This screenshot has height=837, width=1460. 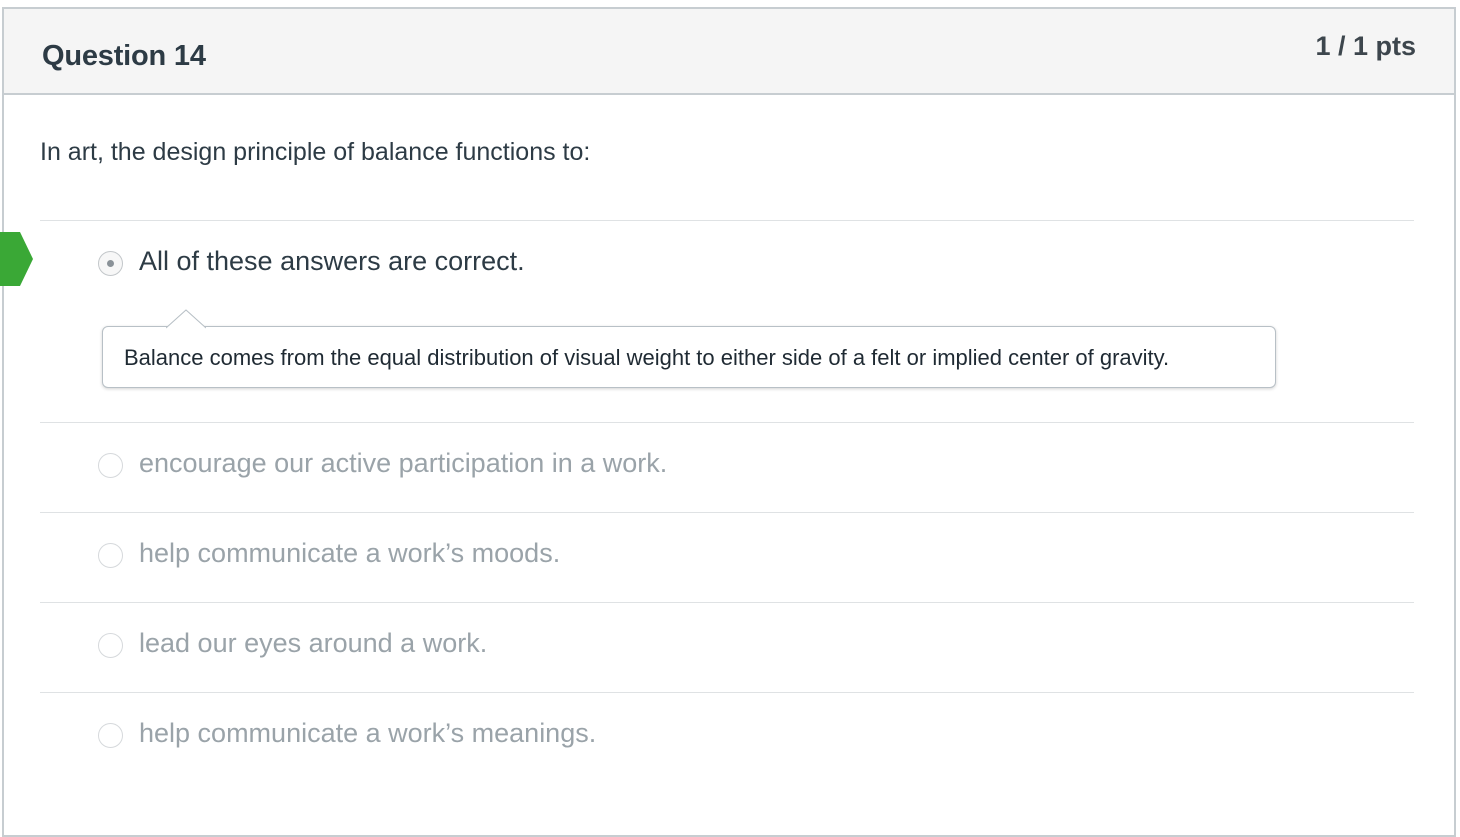 What do you see at coordinates (124, 56) in the screenshot?
I see `question-title: Question 14` at bounding box center [124, 56].